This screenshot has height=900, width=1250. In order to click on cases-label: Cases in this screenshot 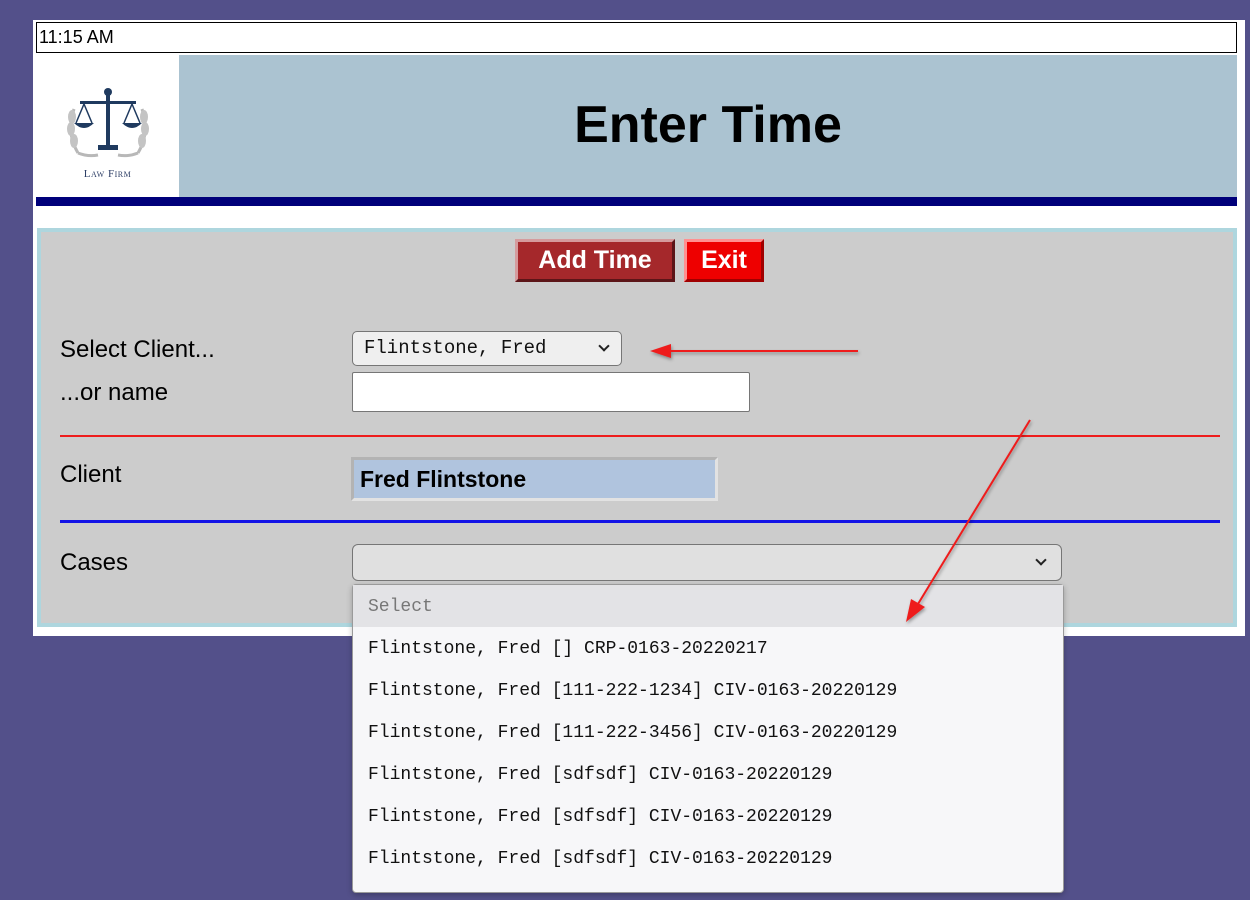, I will do `click(94, 562)`.